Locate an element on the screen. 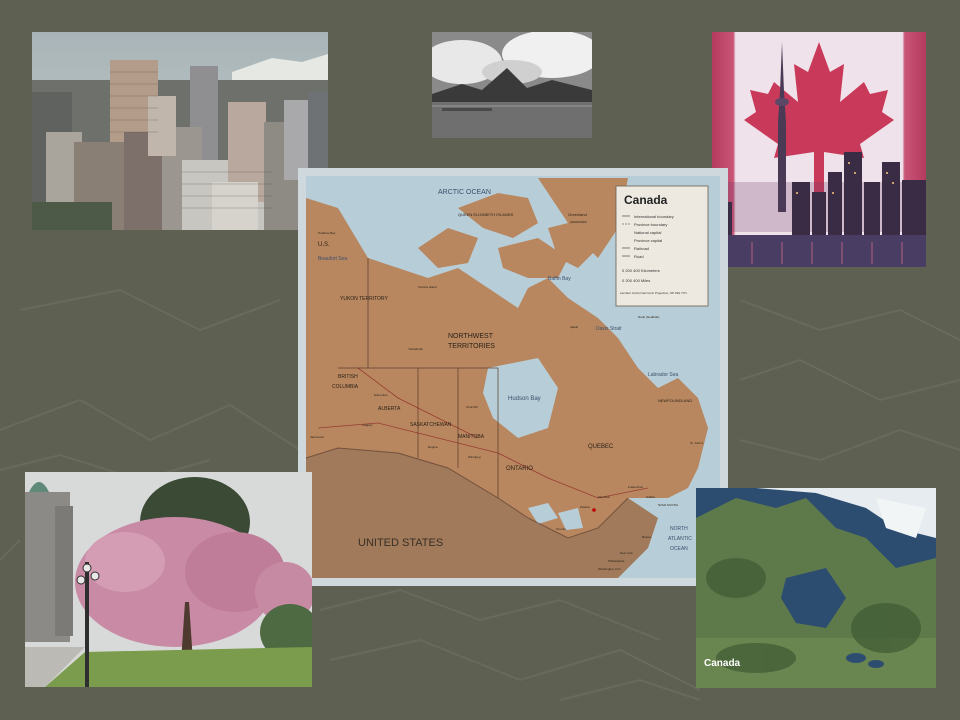 Image resolution: width=960 pixels, height=720 pixels. label-boston: Boston is located at coordinates (647, 537).